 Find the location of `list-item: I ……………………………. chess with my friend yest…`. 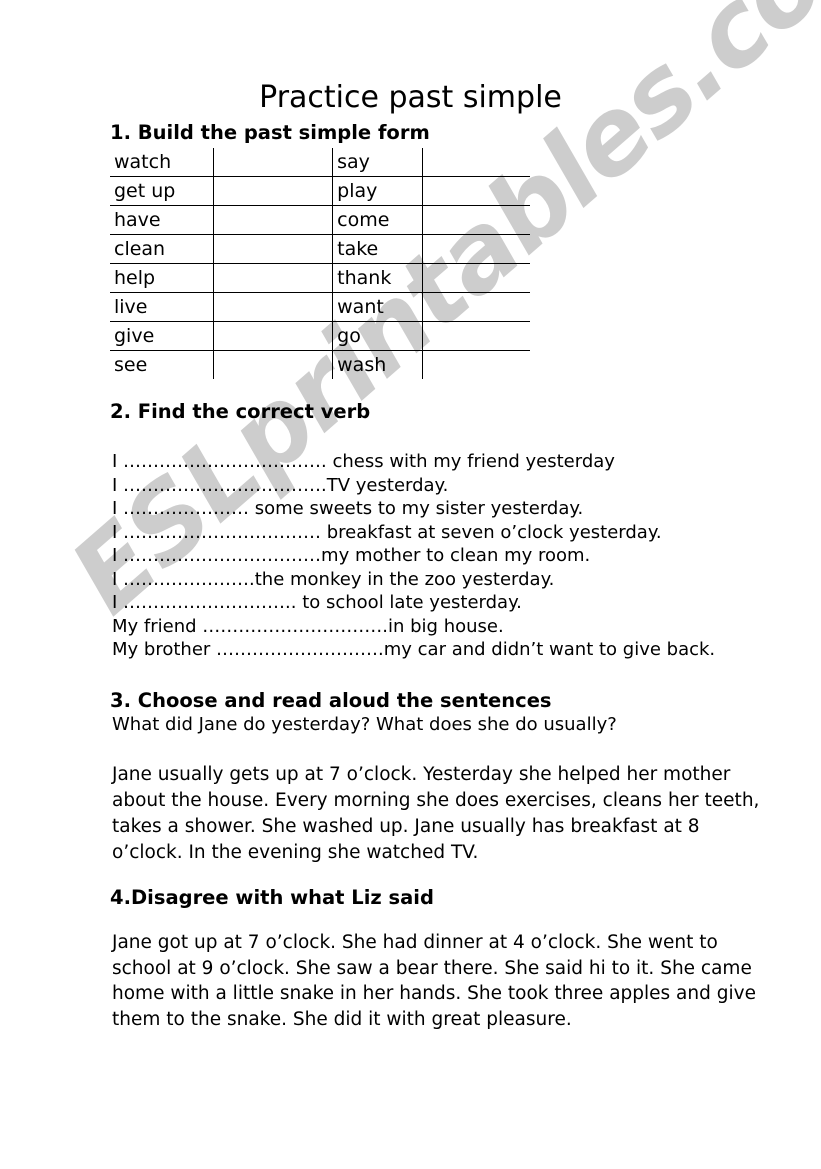

list-item: I ……………………………. chess with my friend yest… is located at coordinates (363, 461).